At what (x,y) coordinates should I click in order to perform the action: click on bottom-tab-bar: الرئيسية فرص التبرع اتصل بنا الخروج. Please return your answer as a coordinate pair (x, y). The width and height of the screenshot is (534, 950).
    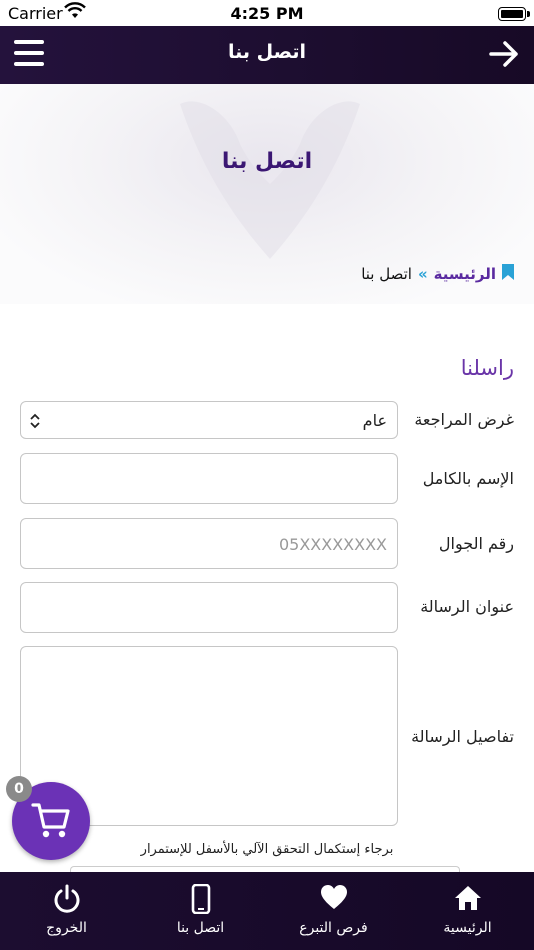
    Looking at the image, I should click on (267, 911).